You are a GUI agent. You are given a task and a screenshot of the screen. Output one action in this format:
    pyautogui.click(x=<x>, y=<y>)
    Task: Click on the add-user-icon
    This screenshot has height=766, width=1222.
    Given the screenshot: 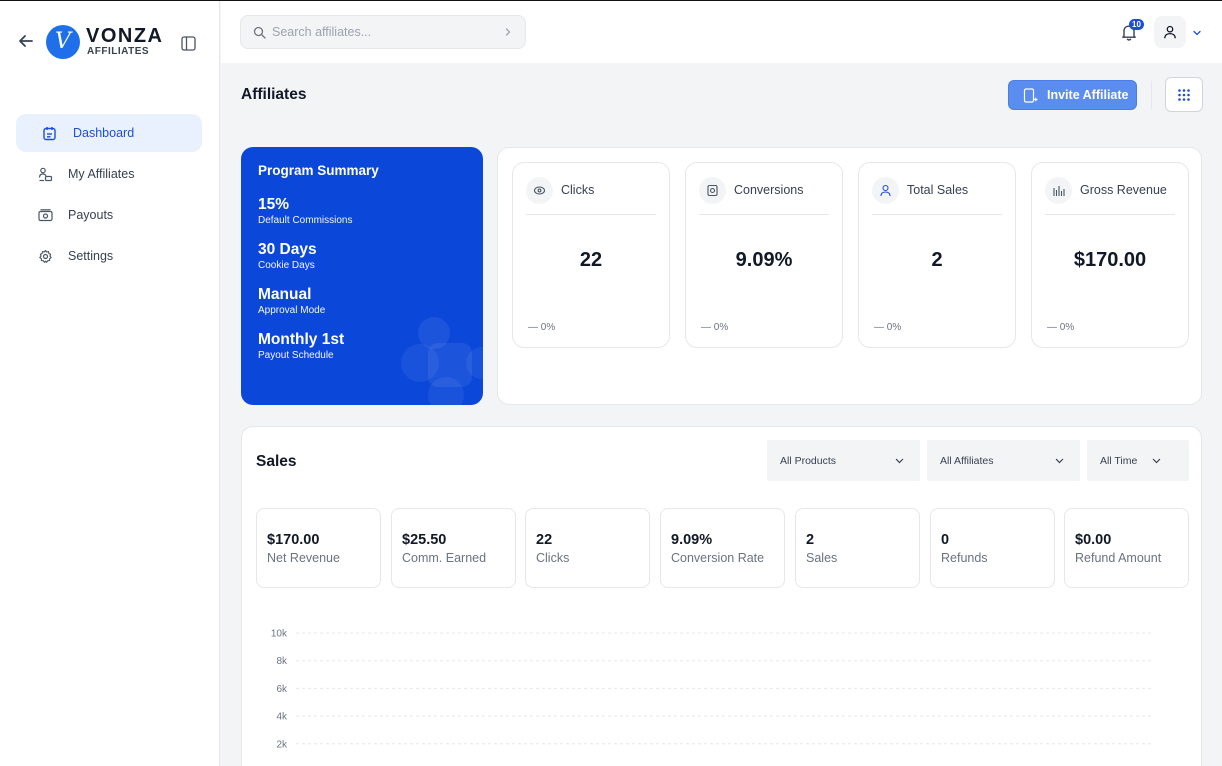 What is the action you would take?
    pyautogui.click(x=1030, y=95)
    